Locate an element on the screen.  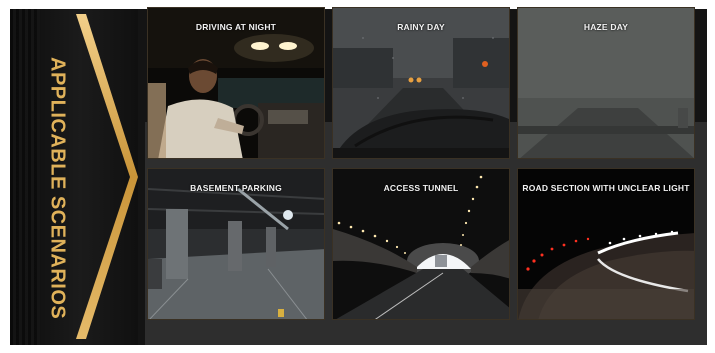
tile-label: ROAD SECTION WITH UNCLEAR LIGHT is located at coordinates (606, 188).